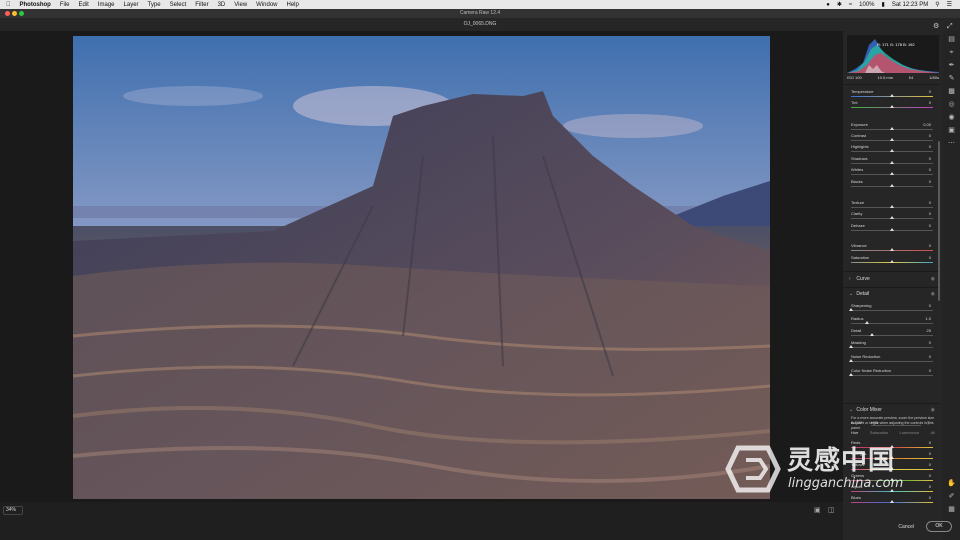  I want to click on slider-value: 0.00, so click(927, 124).